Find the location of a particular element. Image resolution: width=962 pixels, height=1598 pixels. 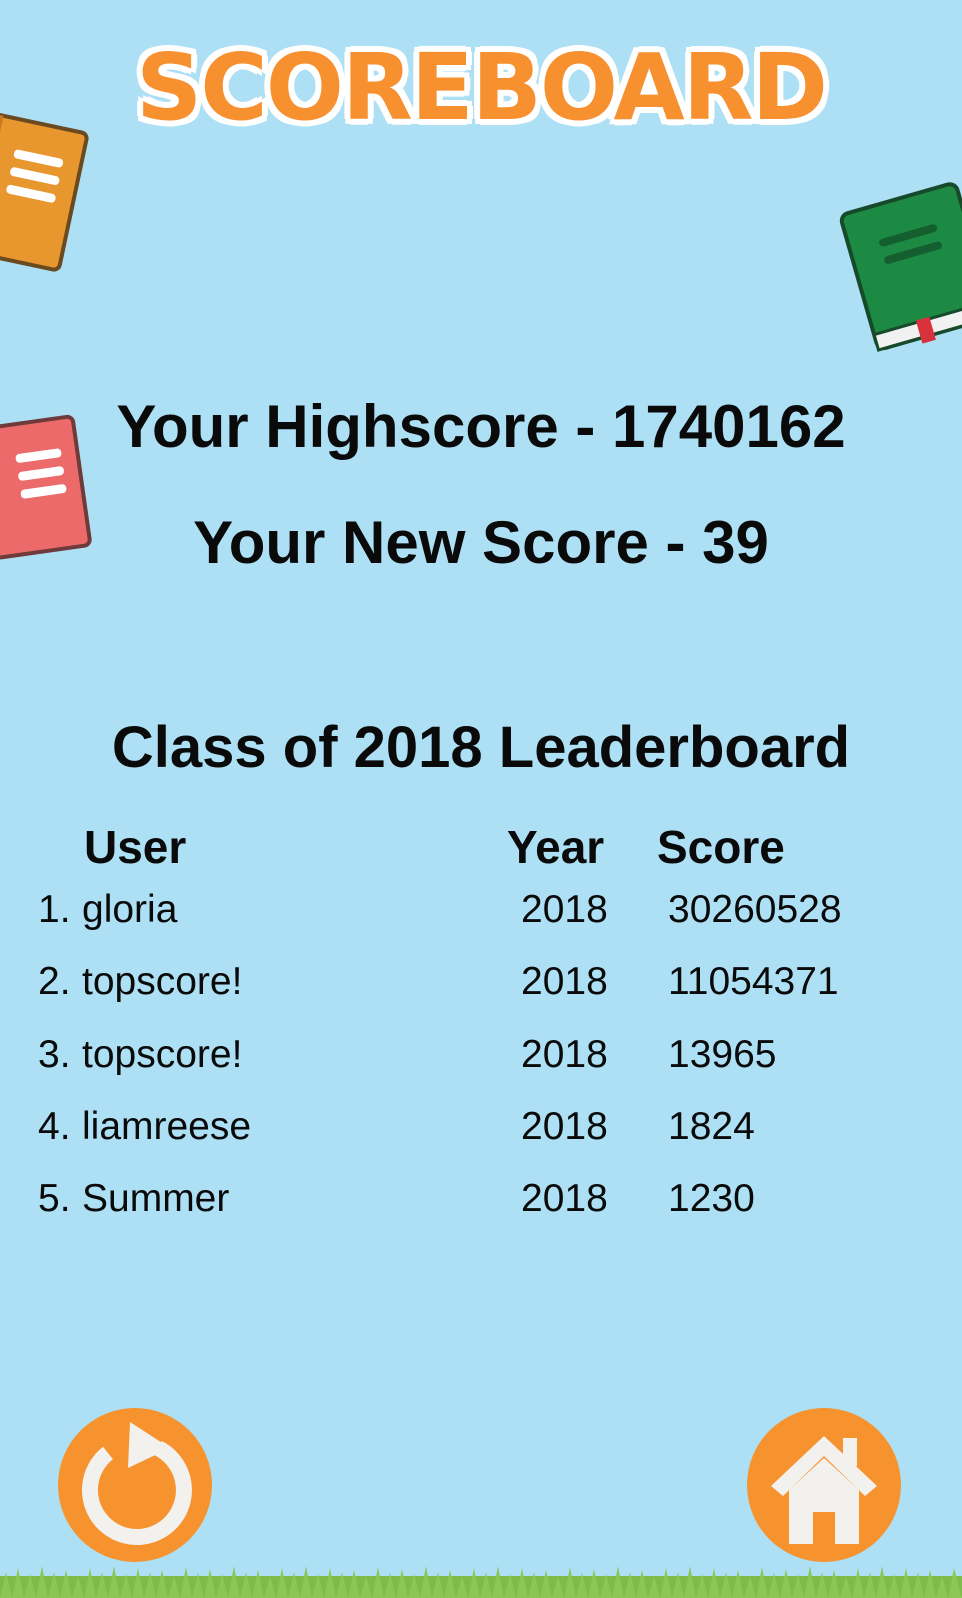

orange-book-icon is located at coordinates (44, 192).